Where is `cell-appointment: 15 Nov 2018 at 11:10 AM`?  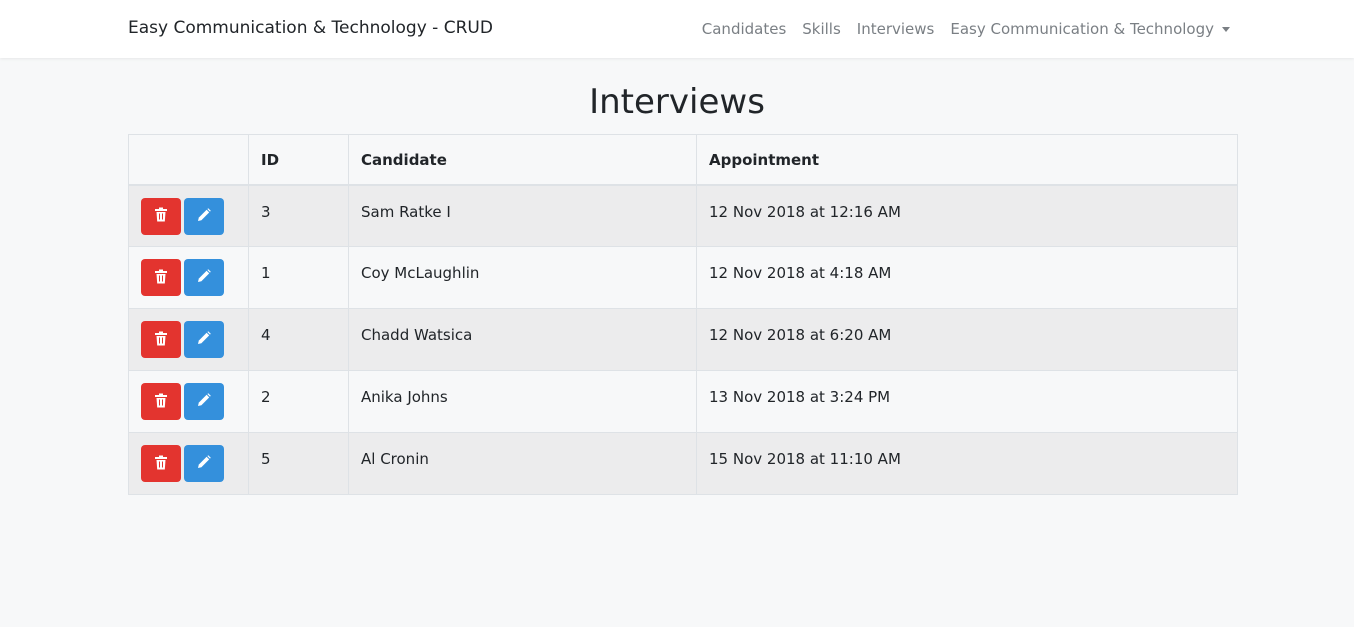
cell-appointment: 15 Nov 2018 at 11:10 AM is located at coordinates (967, 463).